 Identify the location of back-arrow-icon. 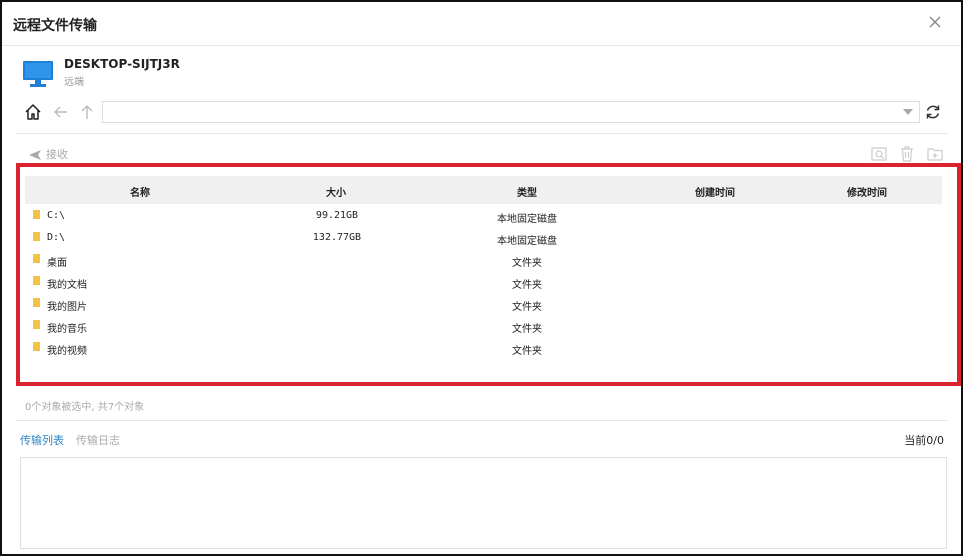
(61, 112).